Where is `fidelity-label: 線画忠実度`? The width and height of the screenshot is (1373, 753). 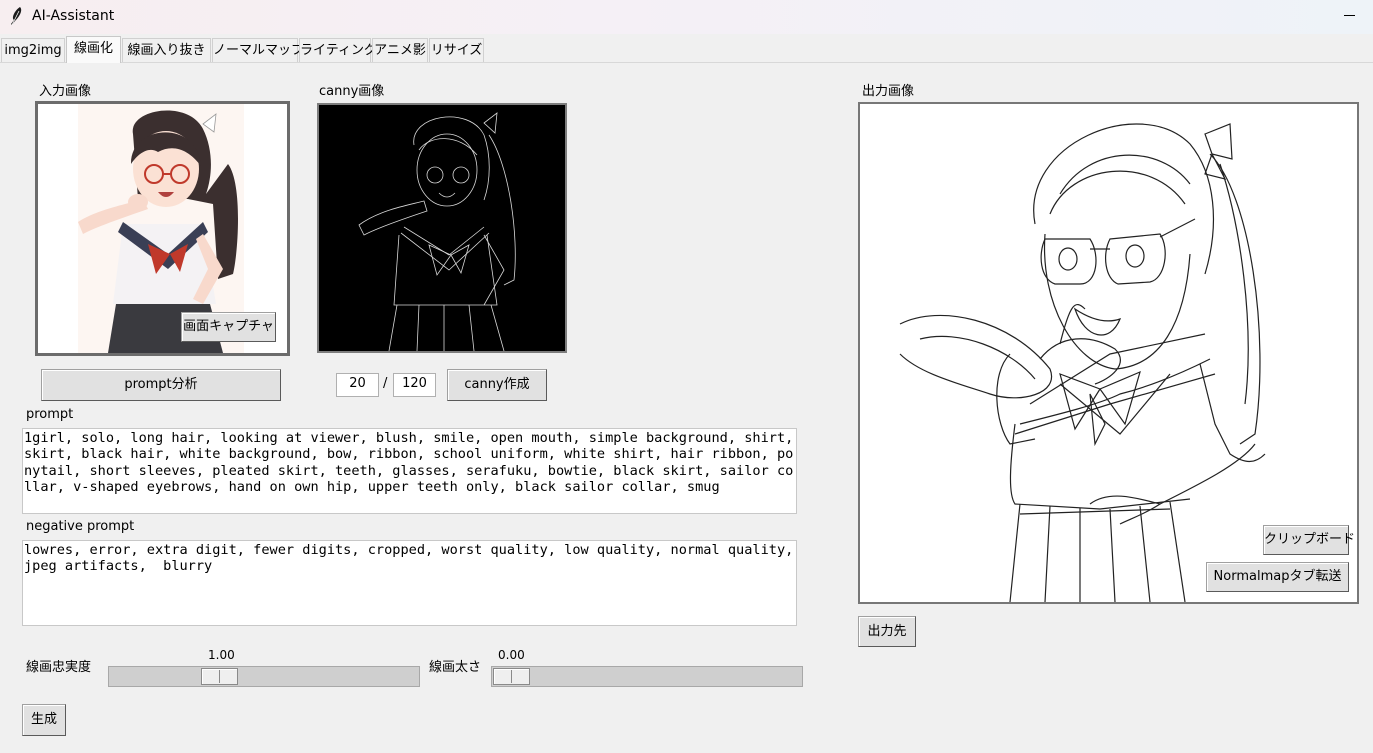 fidelity-label: 線画忠実度 is located at coordinates (59, 667).